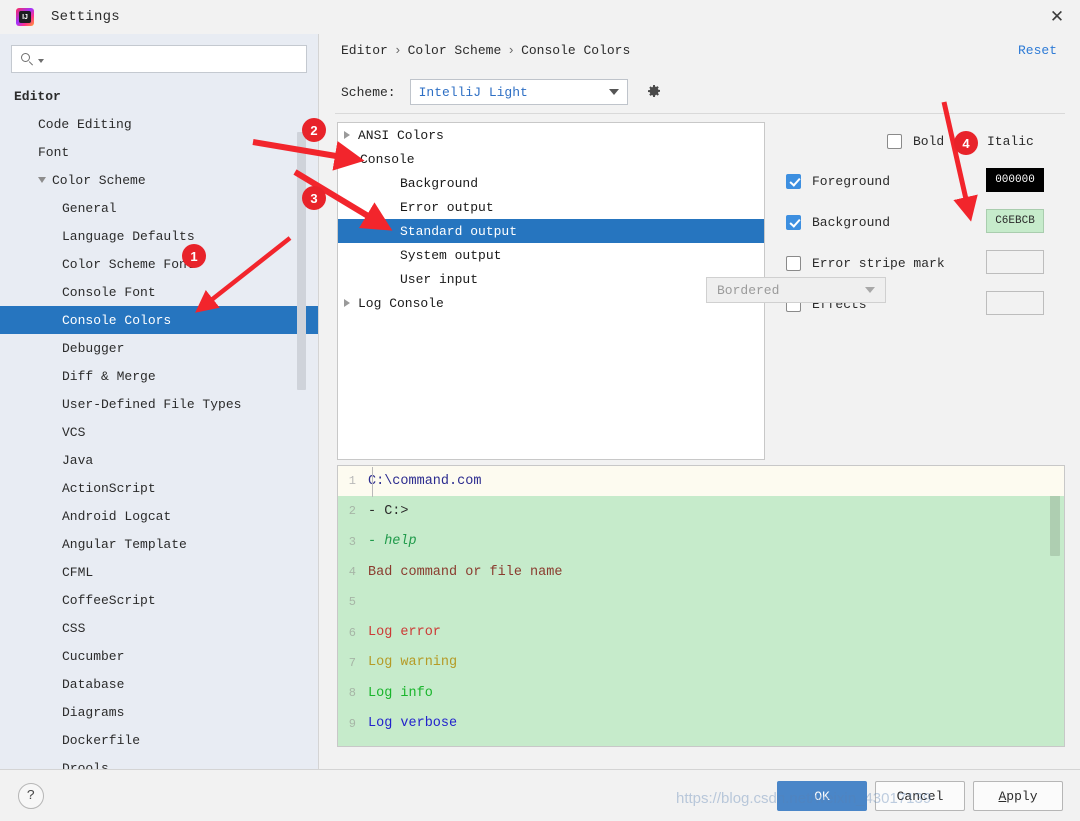 Image resolution: width=1080 pixels, height=821 pixels. What do you see at coordinates (159, 124) in the screenshot?
I see `sidebar-item-code-editing: Code Editing` at bounding box center [159, 124].